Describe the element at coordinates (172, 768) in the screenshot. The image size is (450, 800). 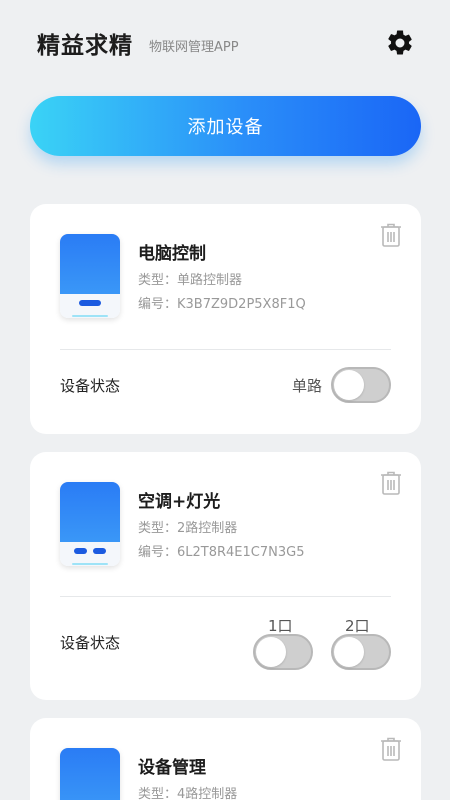
I see `device-name: 设备管理` at that location.